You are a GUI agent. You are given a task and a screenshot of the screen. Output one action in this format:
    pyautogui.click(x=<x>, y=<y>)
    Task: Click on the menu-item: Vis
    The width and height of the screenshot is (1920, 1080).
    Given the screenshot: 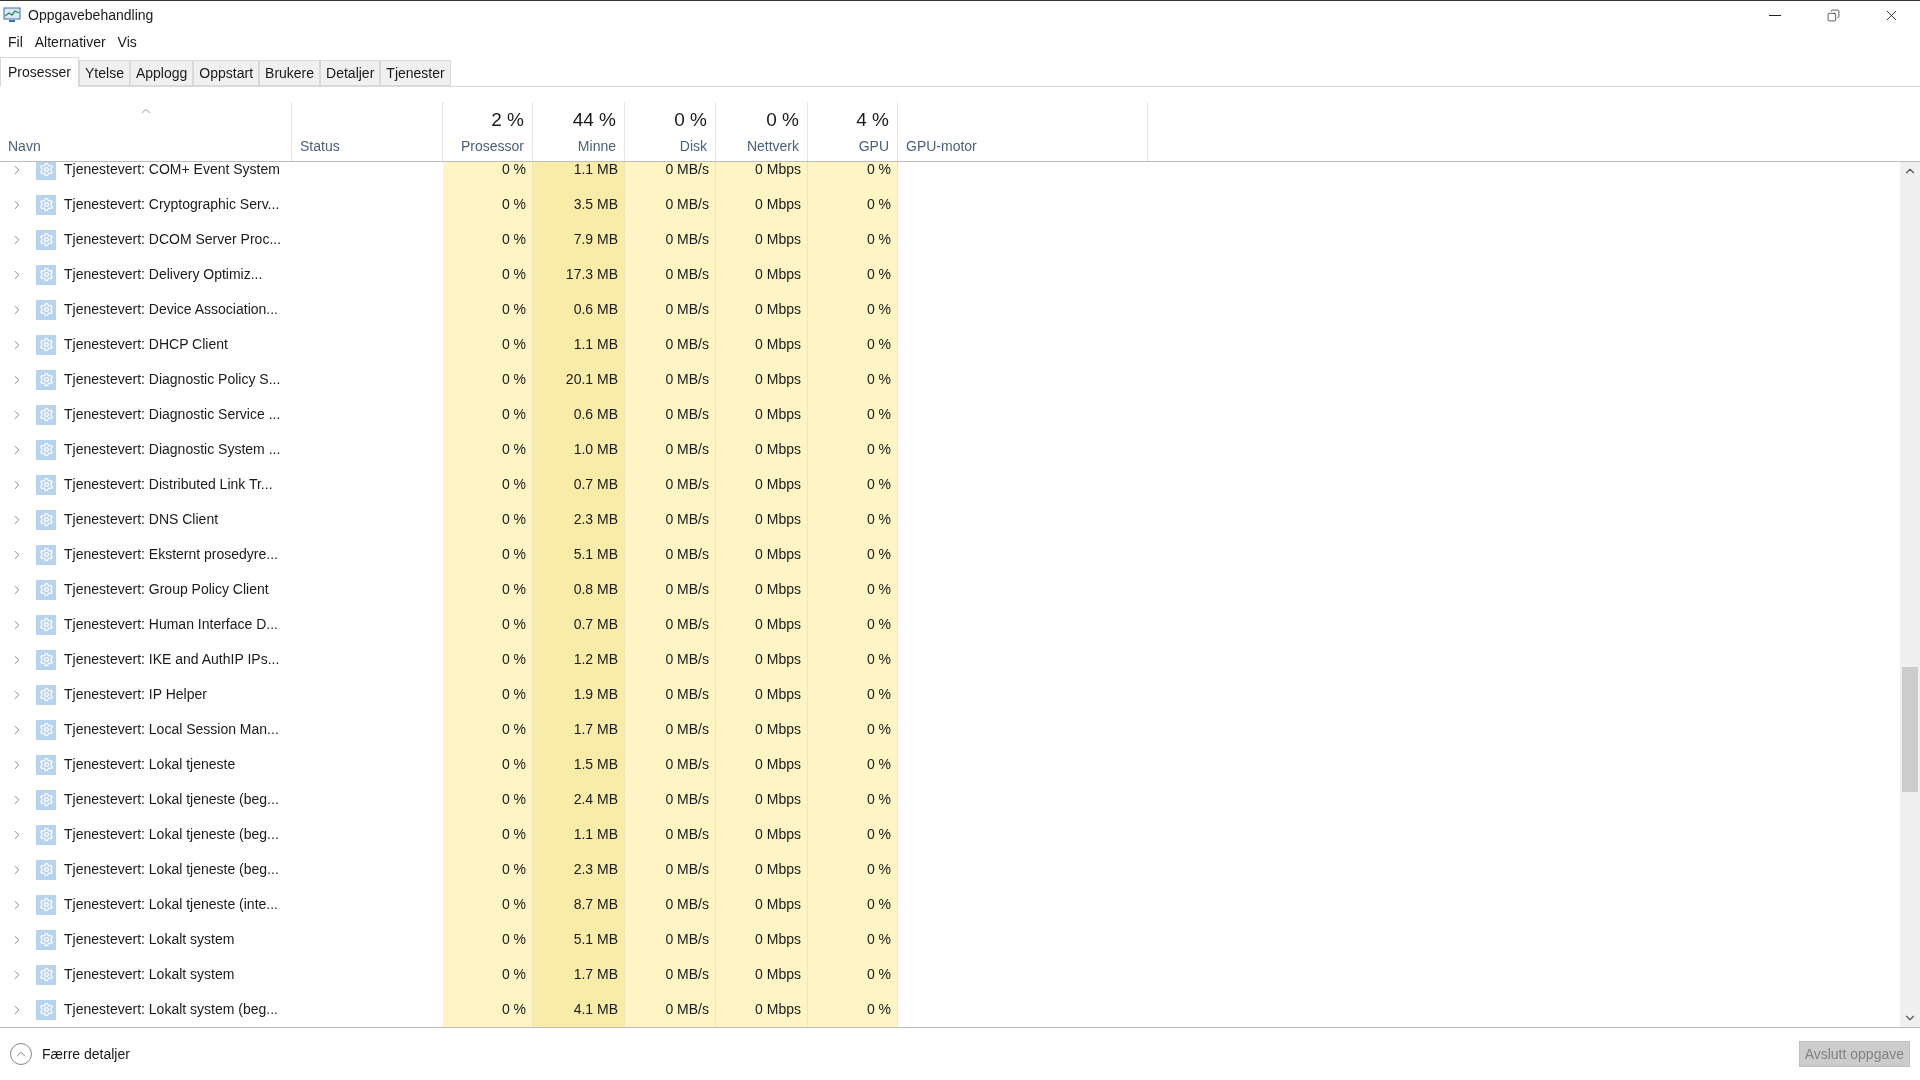 What is the action you would take?
    pyautogui.click(x=127, y=42)
    